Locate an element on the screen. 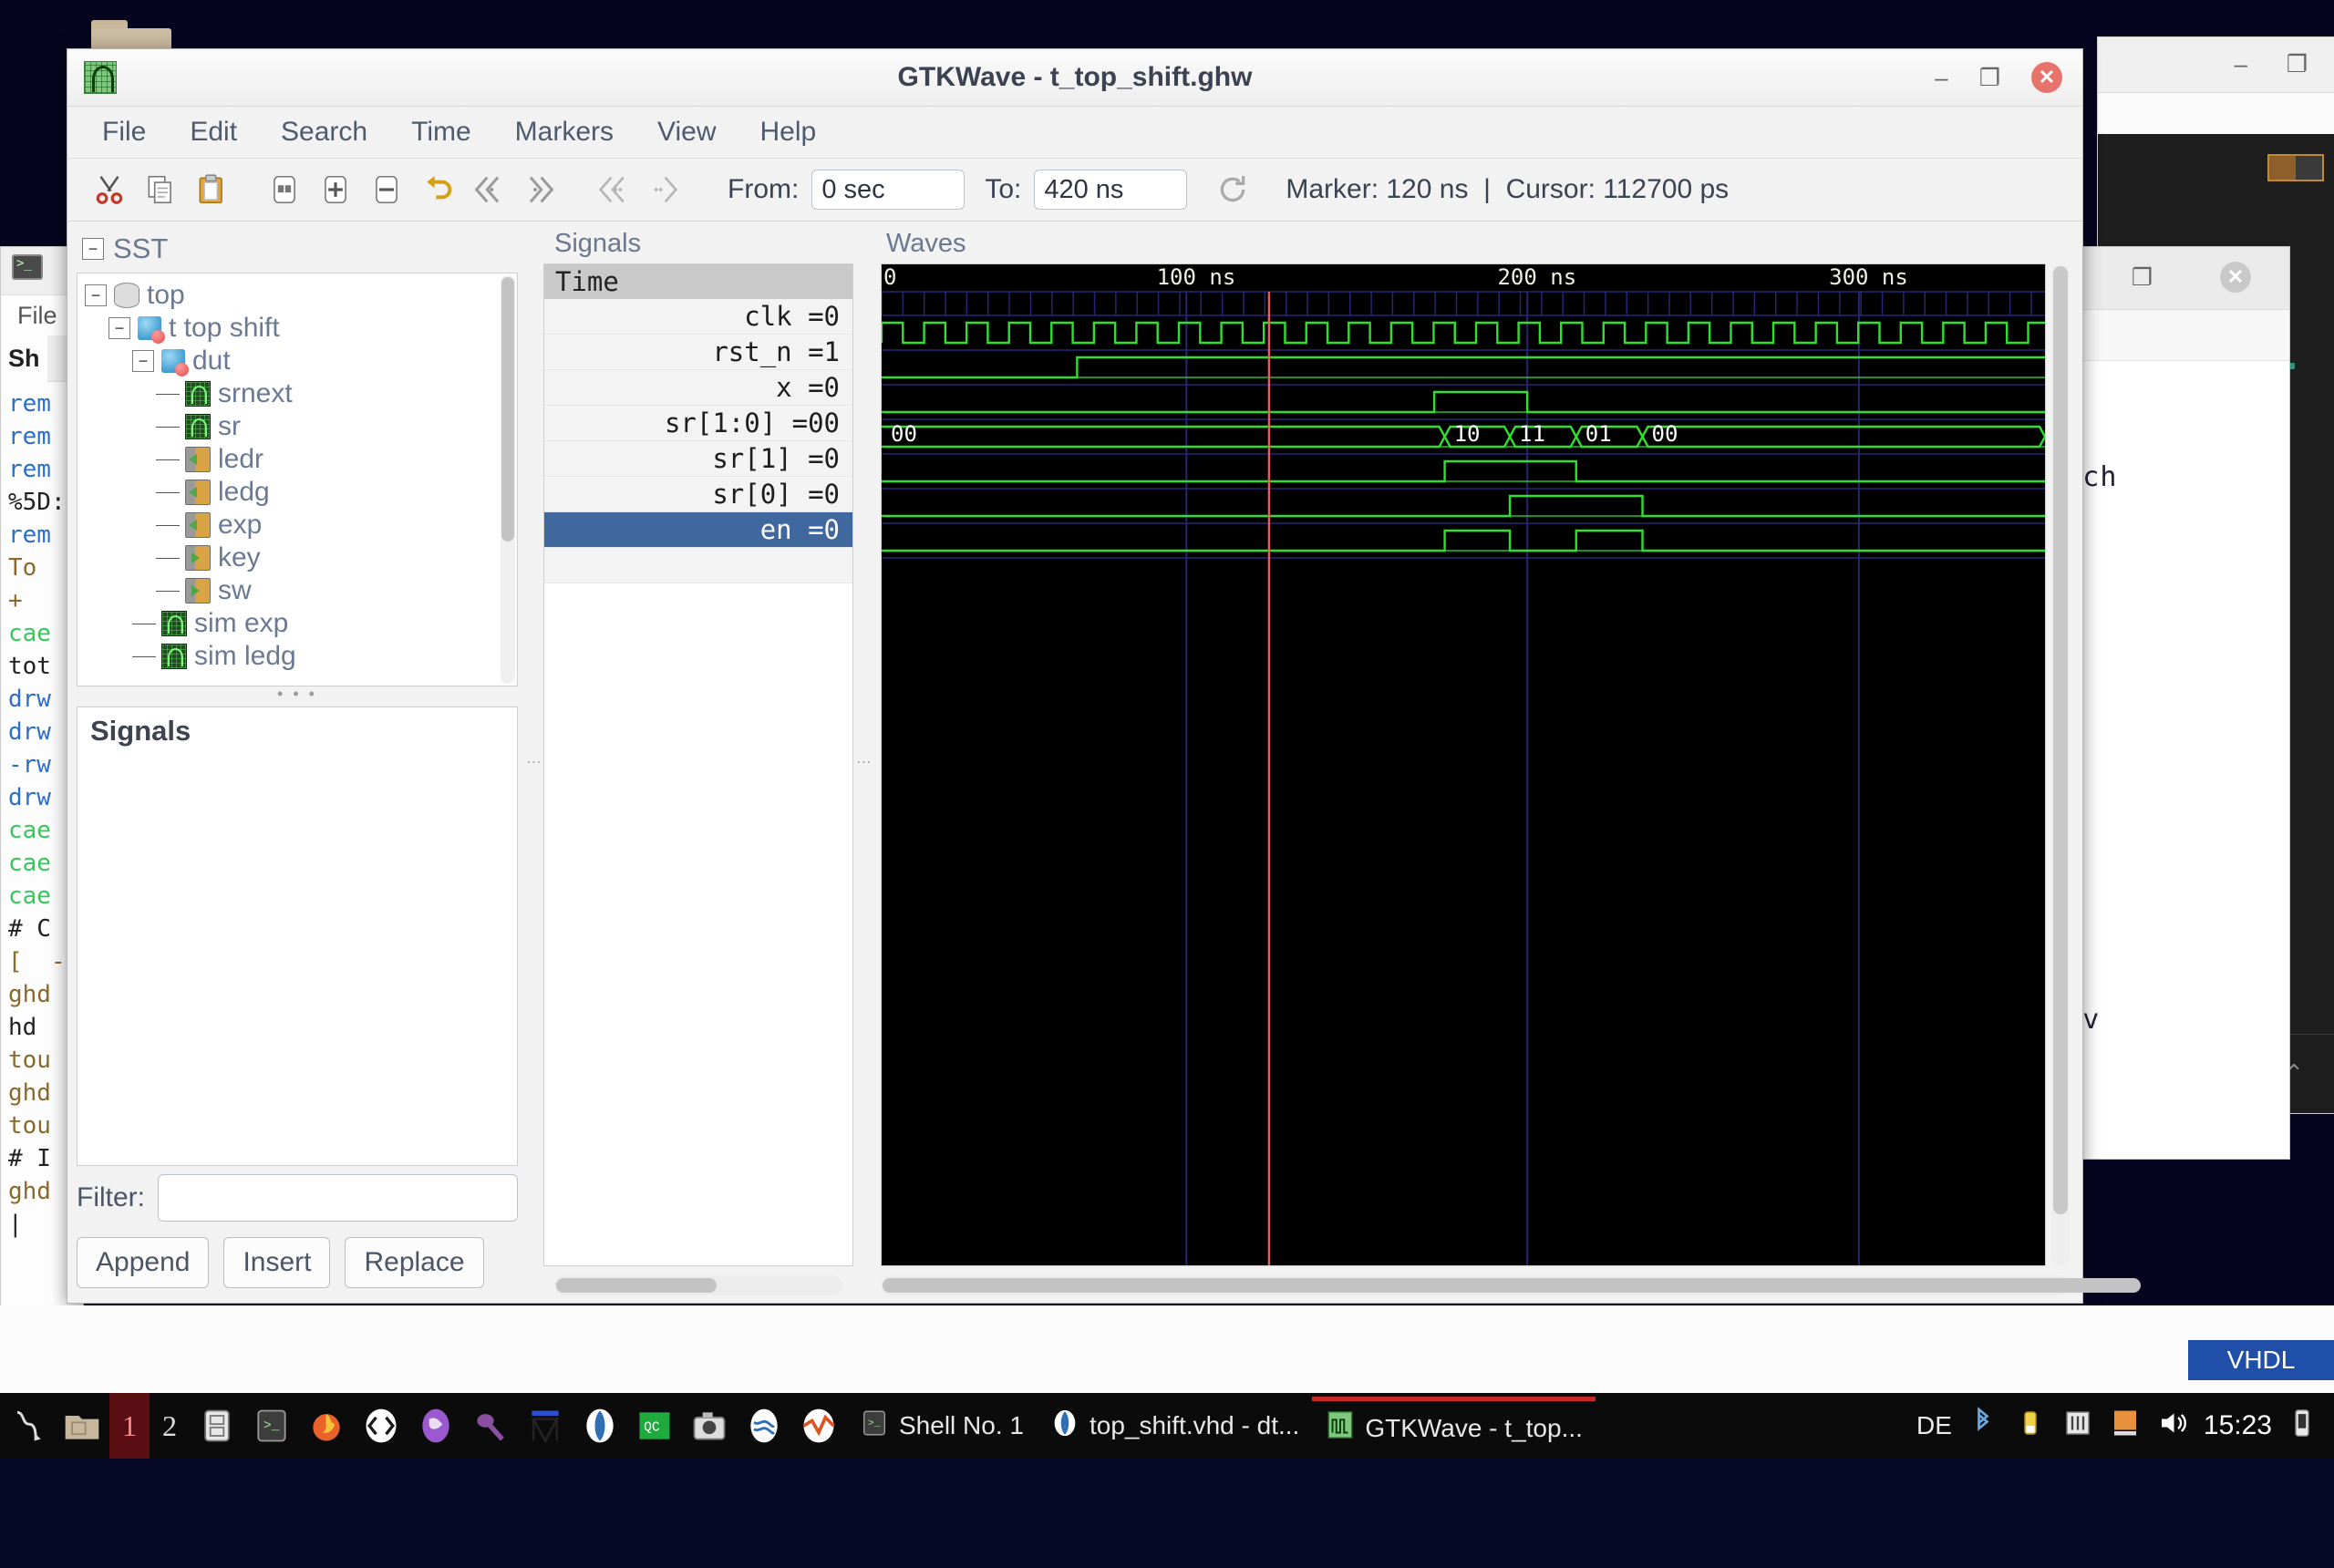 Image resolution: width=2334 pixels, height=1568 pixels. bg-term-tab: Sh is located at coordinates (24, 358).